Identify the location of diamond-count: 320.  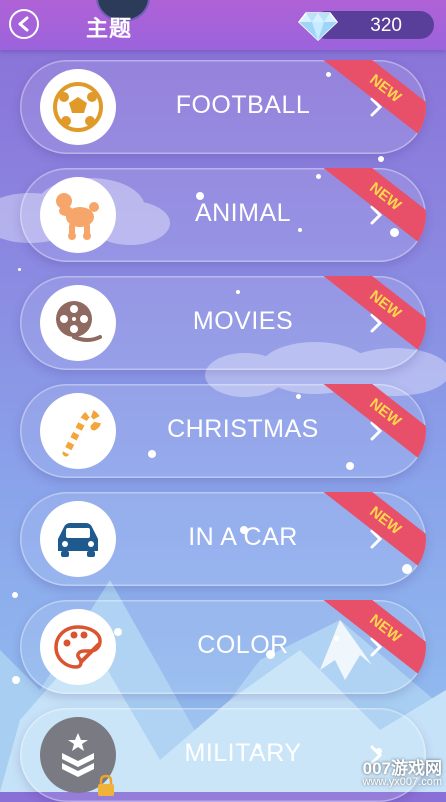
(386, 25).